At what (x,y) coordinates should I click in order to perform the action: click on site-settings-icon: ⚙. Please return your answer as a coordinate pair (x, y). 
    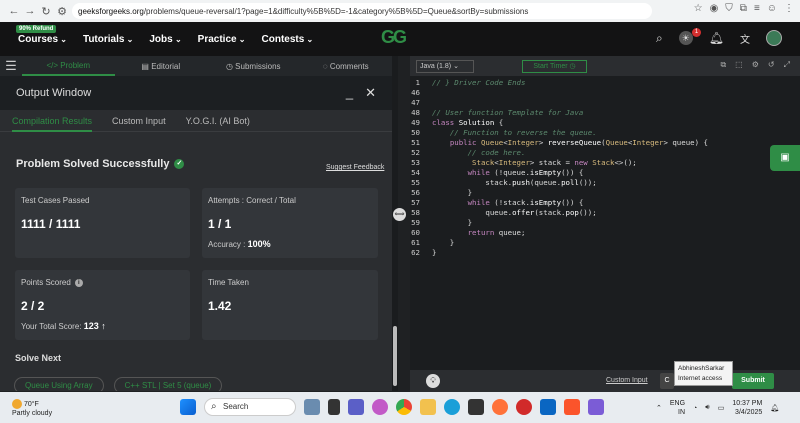
    Looking at the image, I should click on (62, 11).